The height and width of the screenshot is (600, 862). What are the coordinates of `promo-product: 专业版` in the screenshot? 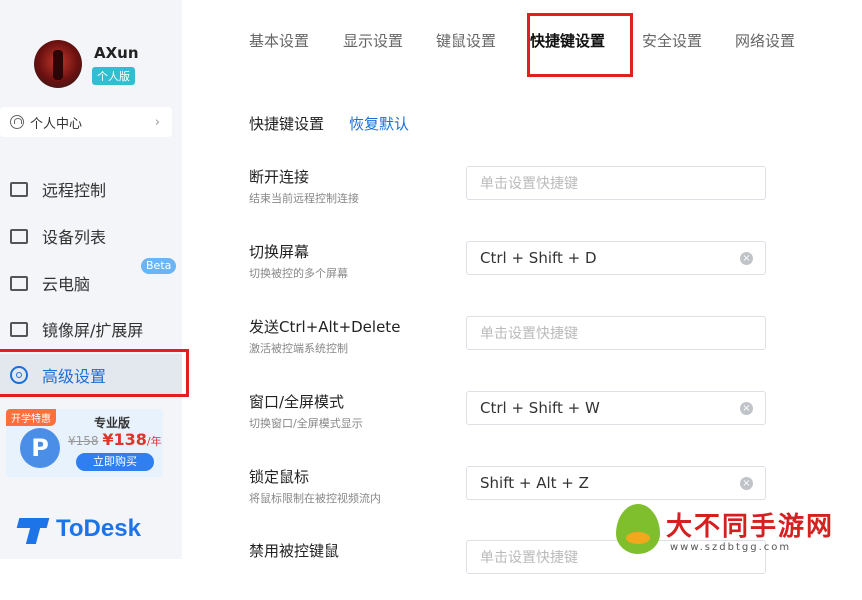 It's located at (112, 423).